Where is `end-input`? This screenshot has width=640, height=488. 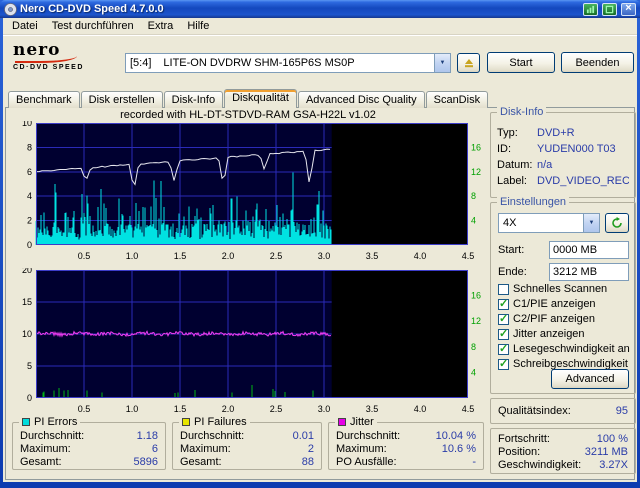
end-input is located at coordinates (589, 272).